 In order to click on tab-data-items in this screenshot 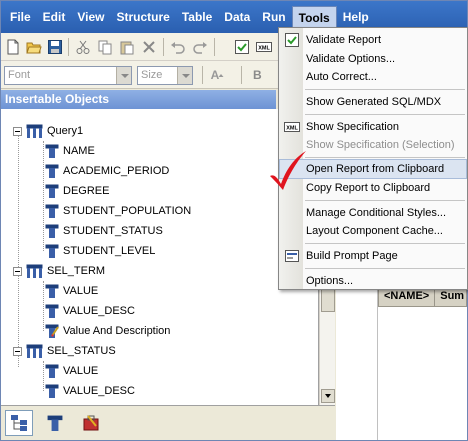, I will do `click(55, 423)`.